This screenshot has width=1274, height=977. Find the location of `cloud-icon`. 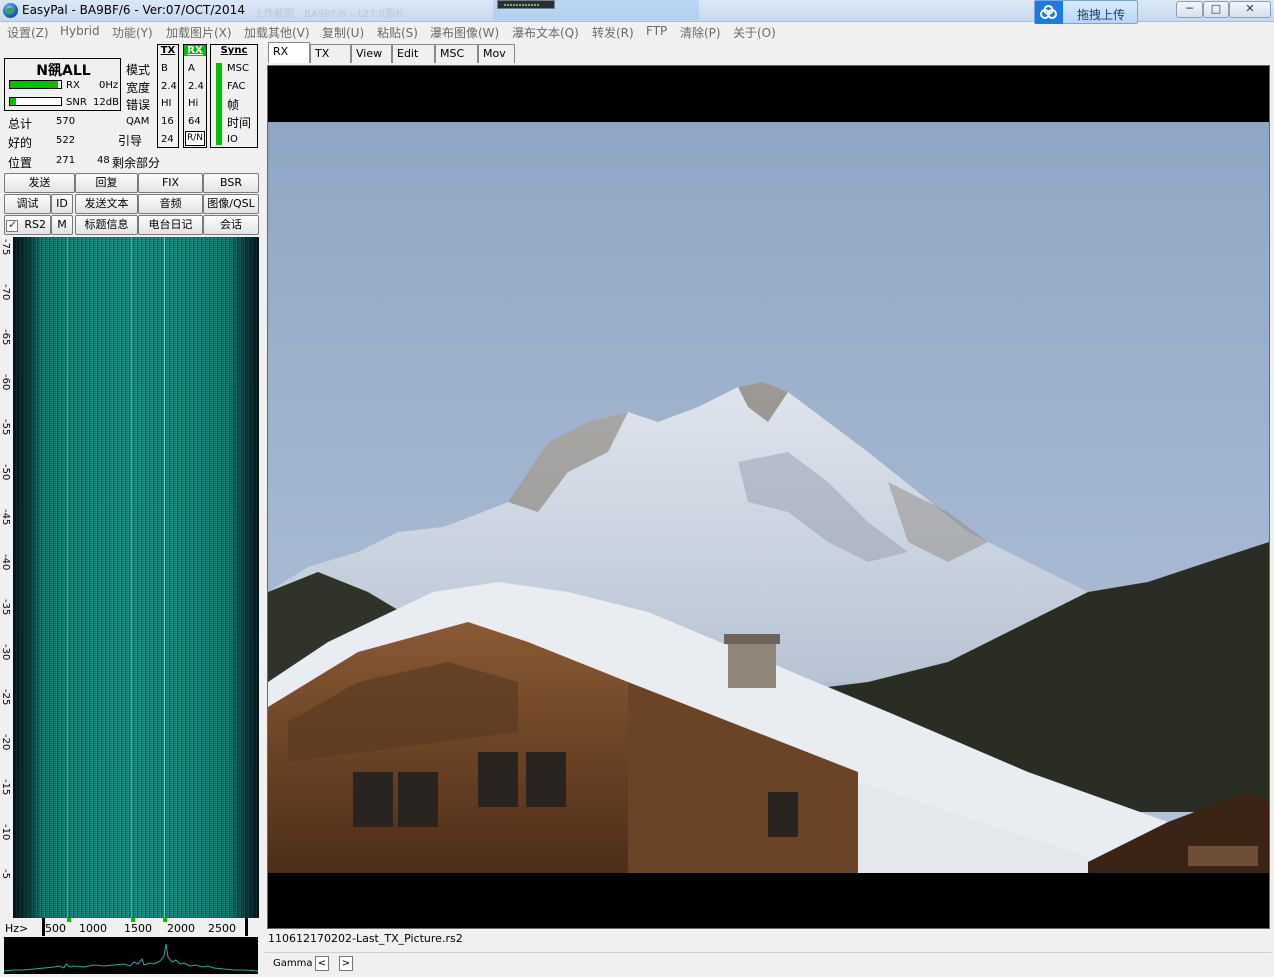

cloud-icon is located at coordinates (1049, 12).